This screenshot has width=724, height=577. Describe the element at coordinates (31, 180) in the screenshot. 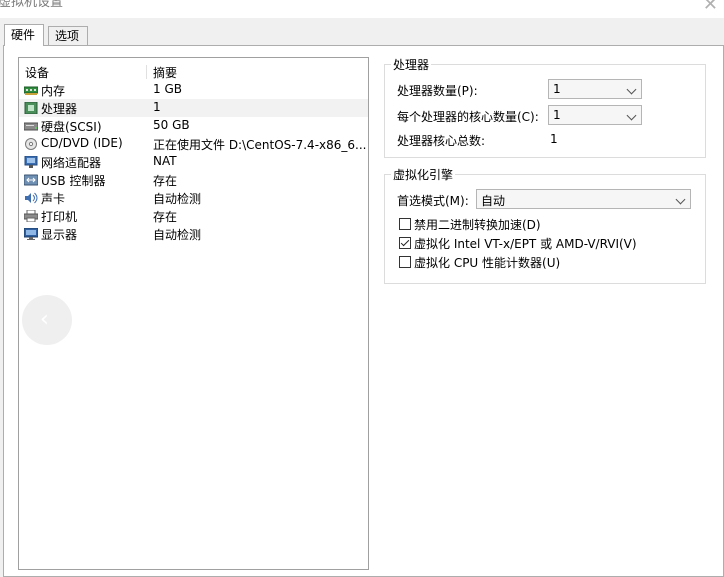

I see `usb-controller-icon` at that location.